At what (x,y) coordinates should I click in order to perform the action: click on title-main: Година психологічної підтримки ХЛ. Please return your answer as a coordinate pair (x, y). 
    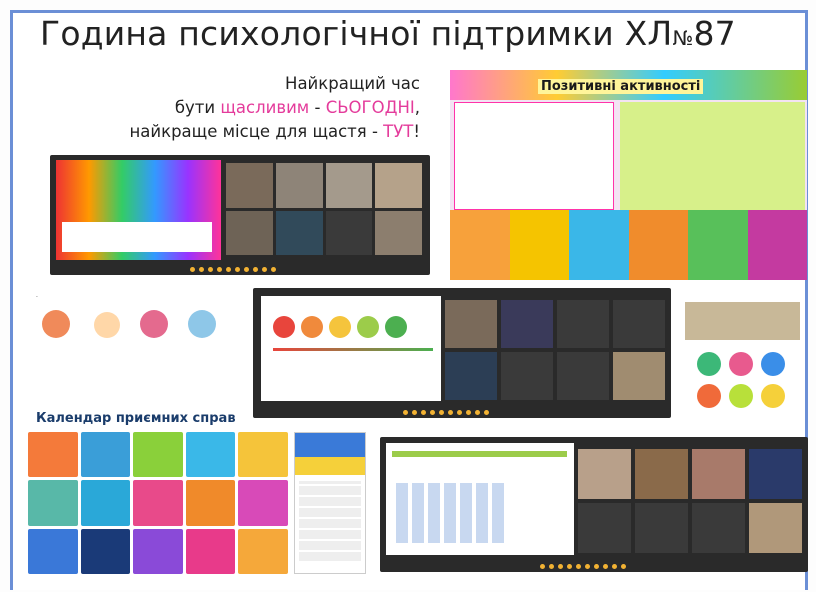
    Looking at the image, I should click on (356, 33).